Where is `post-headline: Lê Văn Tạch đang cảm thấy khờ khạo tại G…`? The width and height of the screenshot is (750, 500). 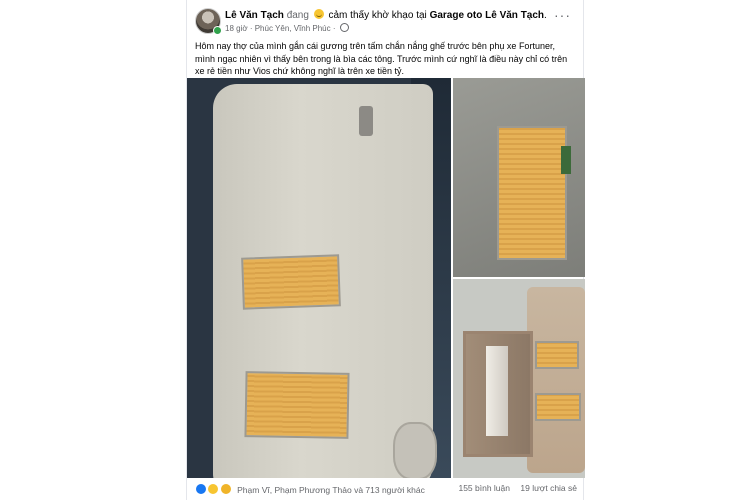 post-headline: Lê Văn Tạch đang cảm thấy khờ khạo tại G… is located at coordinates (386, 15).